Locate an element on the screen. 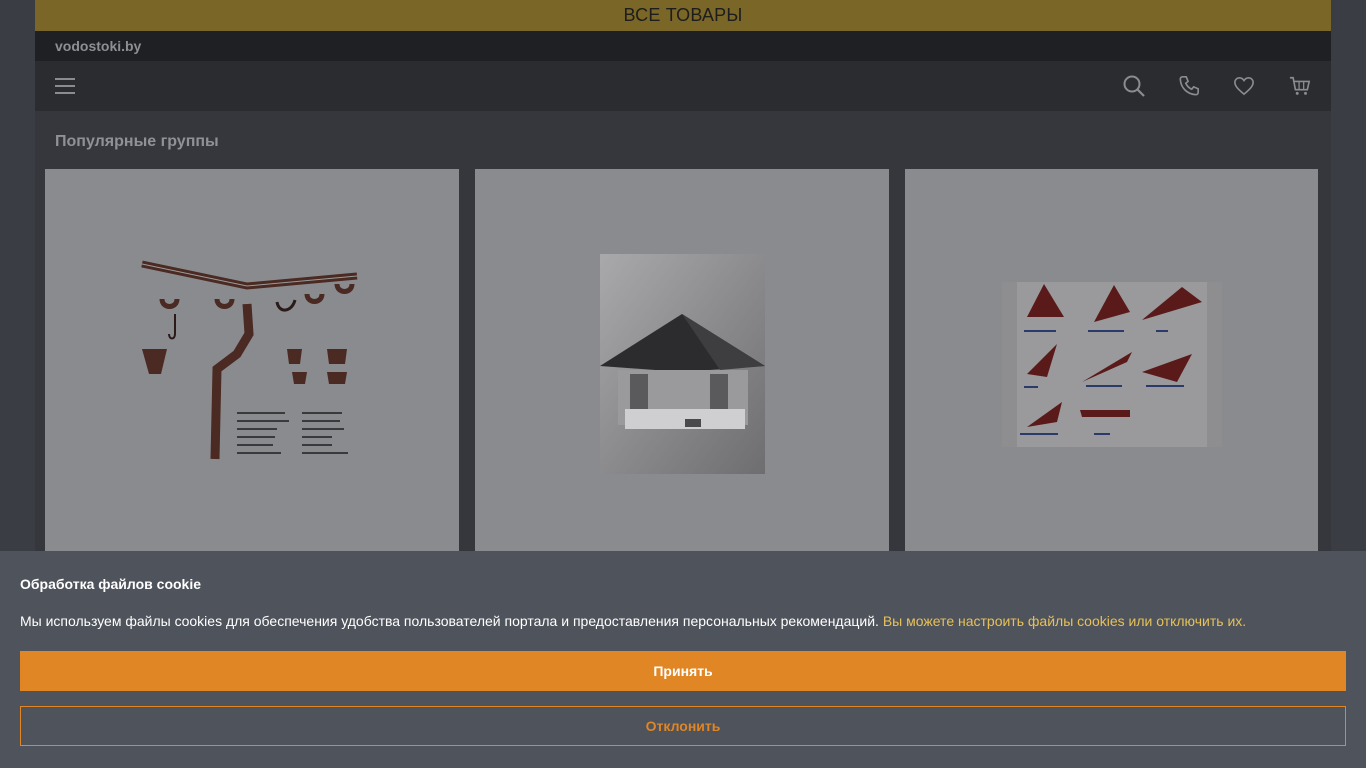 This screenshot has width=1366, height=768. decline-cookies-button: Отклонить is located at coordinates (683, 726).